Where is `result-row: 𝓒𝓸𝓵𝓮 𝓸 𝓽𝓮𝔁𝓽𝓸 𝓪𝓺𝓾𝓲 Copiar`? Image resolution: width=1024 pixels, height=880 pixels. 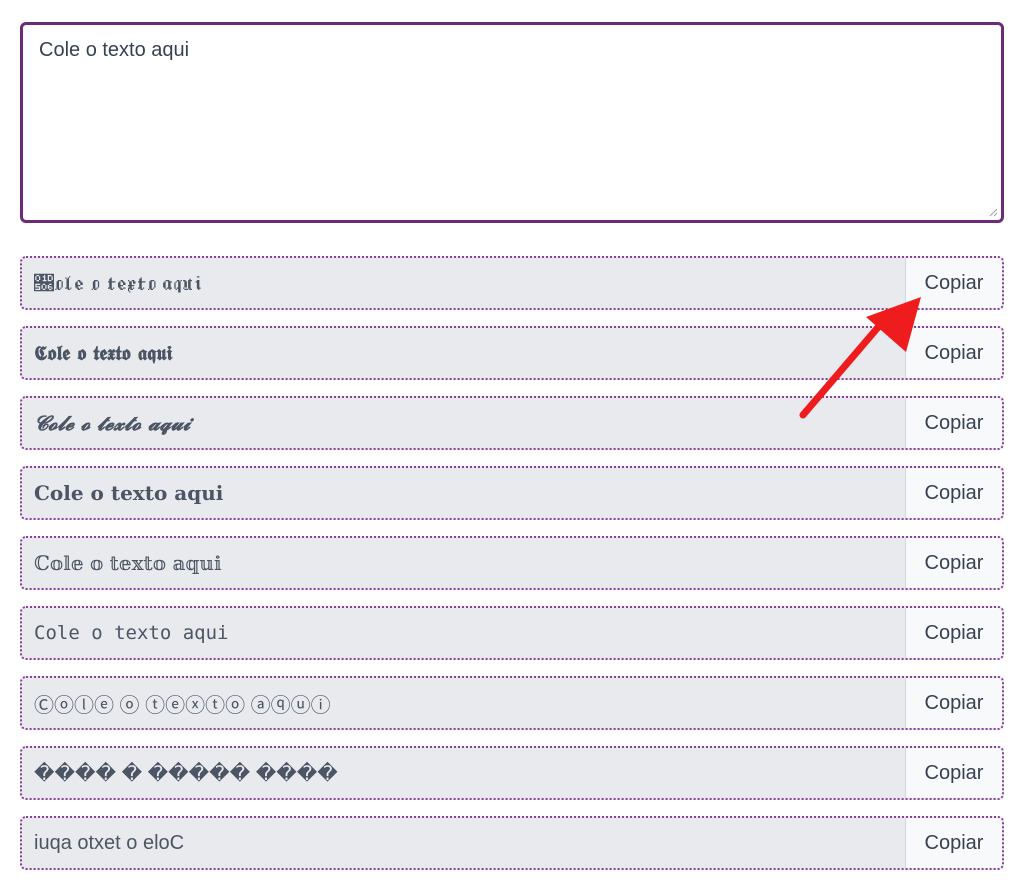
result-row: 𝓒𝓸𝓵𝓮 𝓸 𝓽𝓮𝔁𝓽𝓸 𝓪𝓺𝓾𝓲 Copiar is located at coordinates (512, 423).